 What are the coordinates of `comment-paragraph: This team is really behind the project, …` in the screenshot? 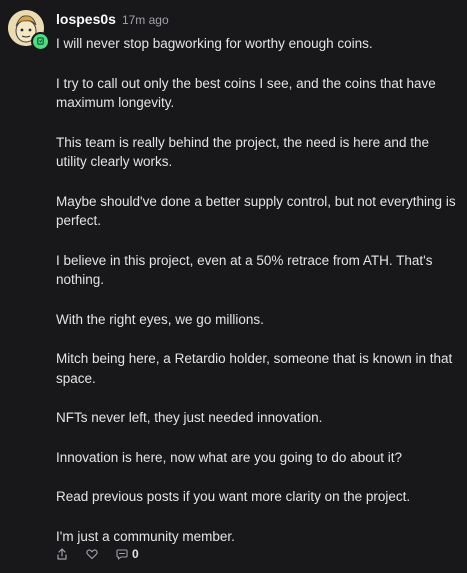 It's located at (242, 152).